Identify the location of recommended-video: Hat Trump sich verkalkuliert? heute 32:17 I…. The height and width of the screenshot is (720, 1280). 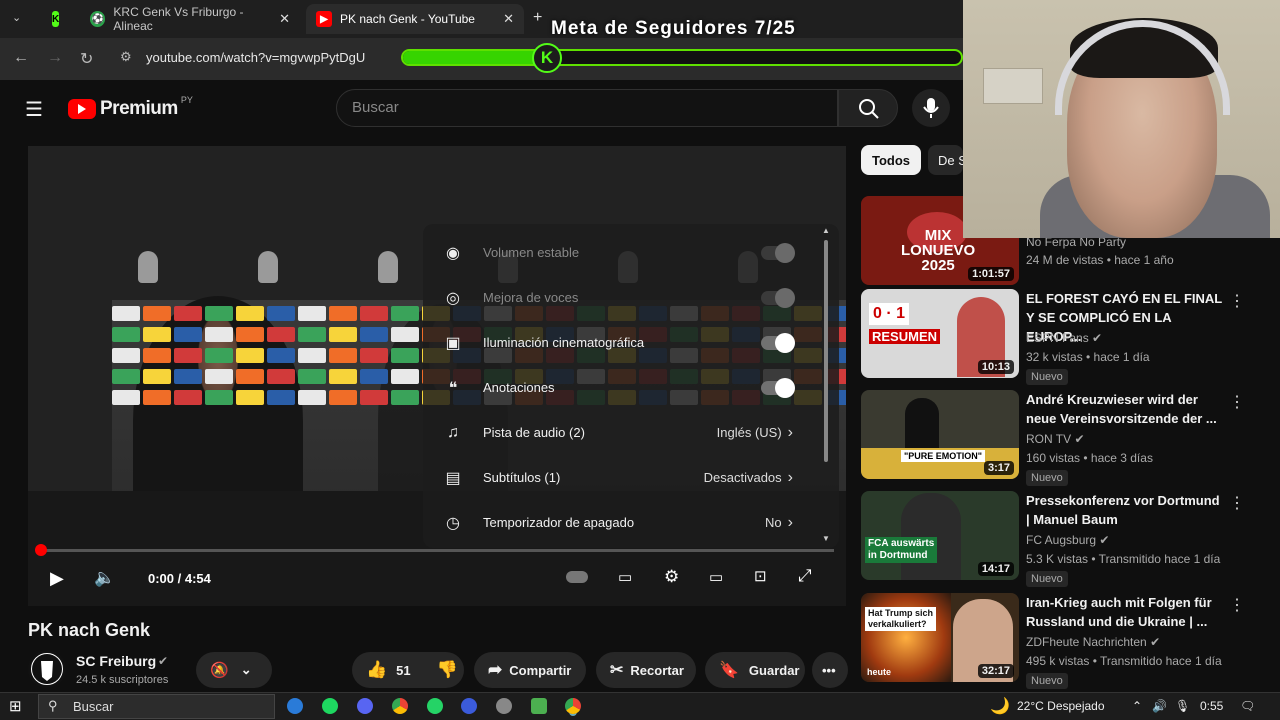
(1066, 641).